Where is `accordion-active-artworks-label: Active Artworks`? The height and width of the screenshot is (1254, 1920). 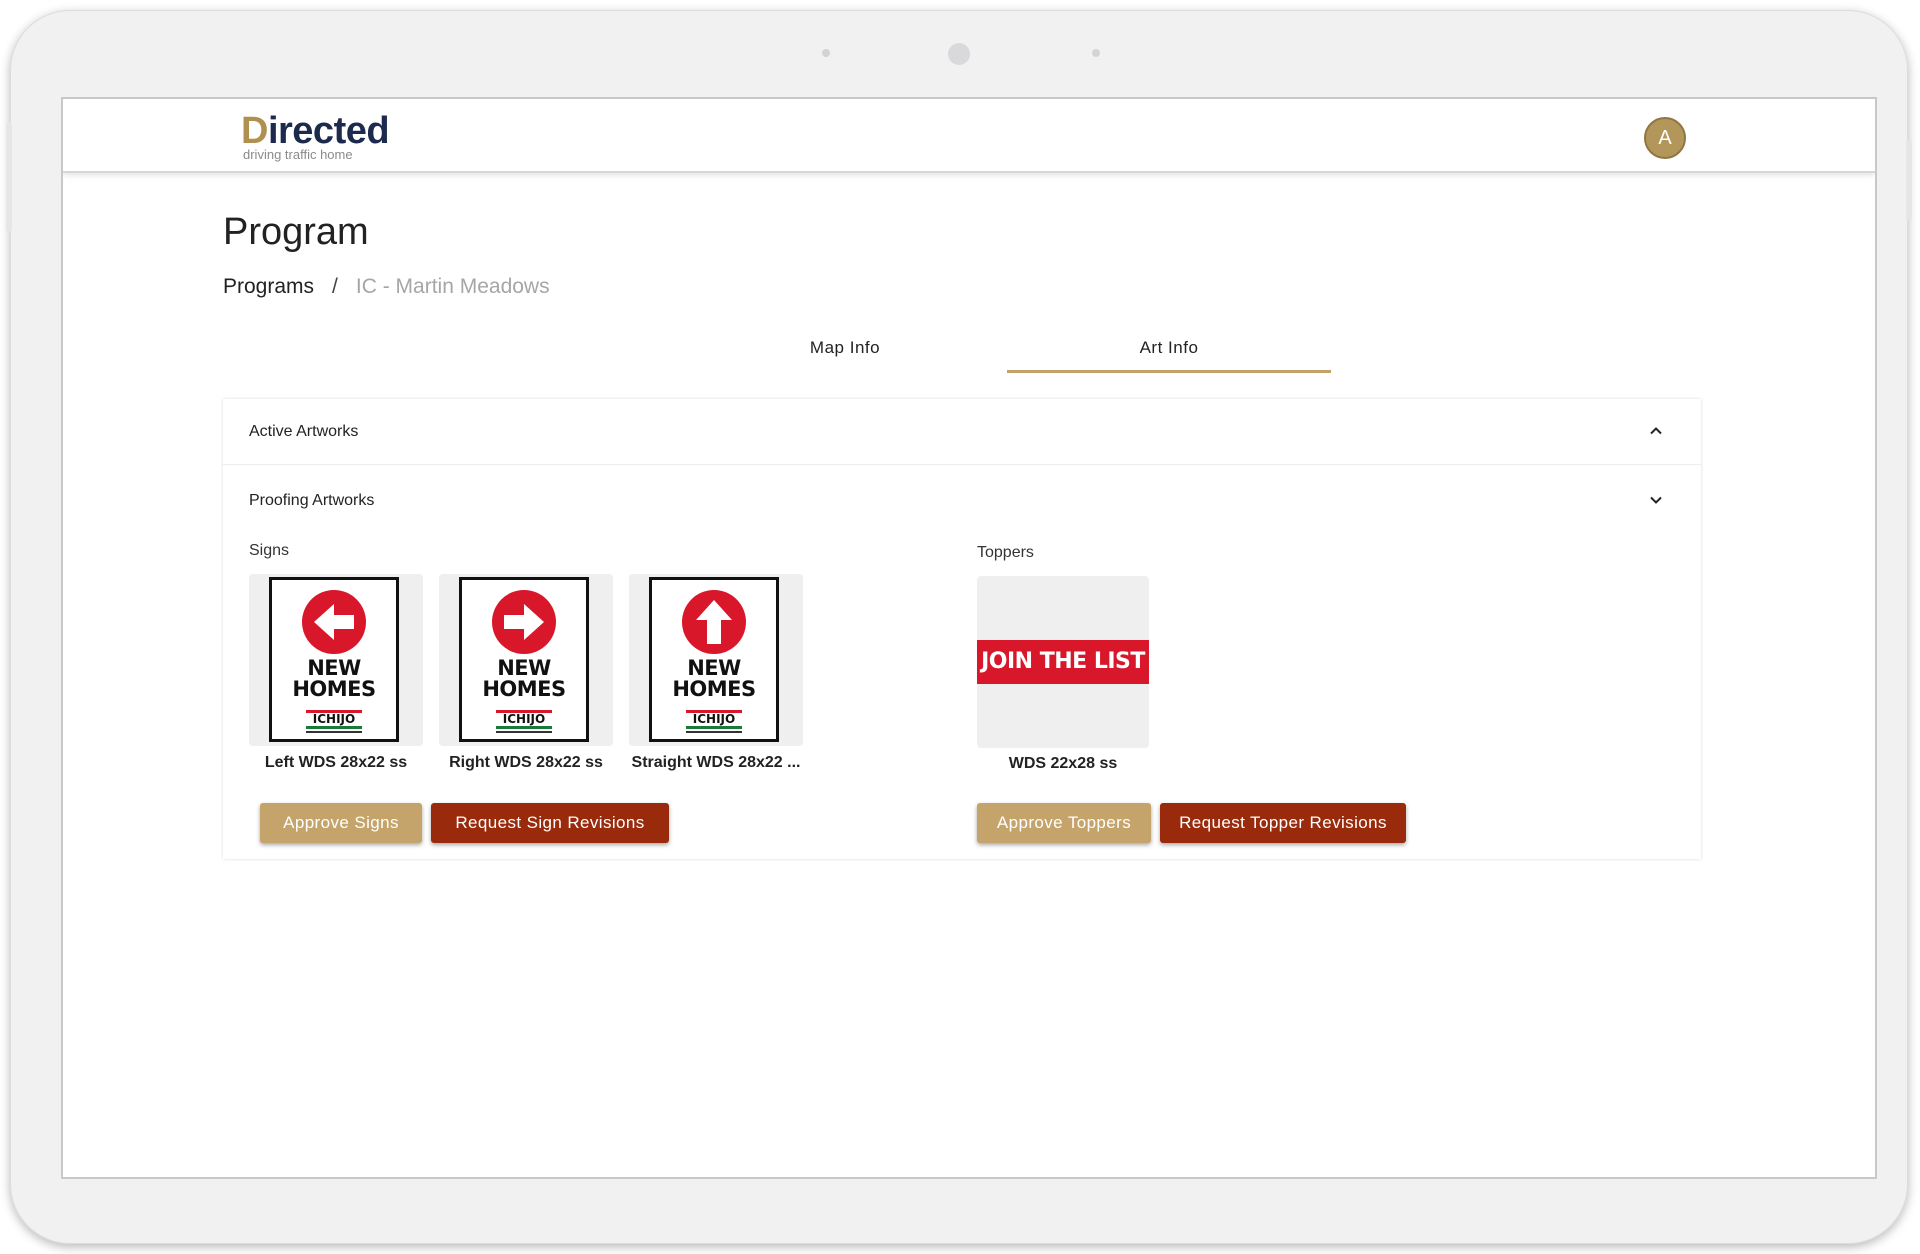 accordion-active-artworks-label: Active Artworks is located at coordinates (304, 431).